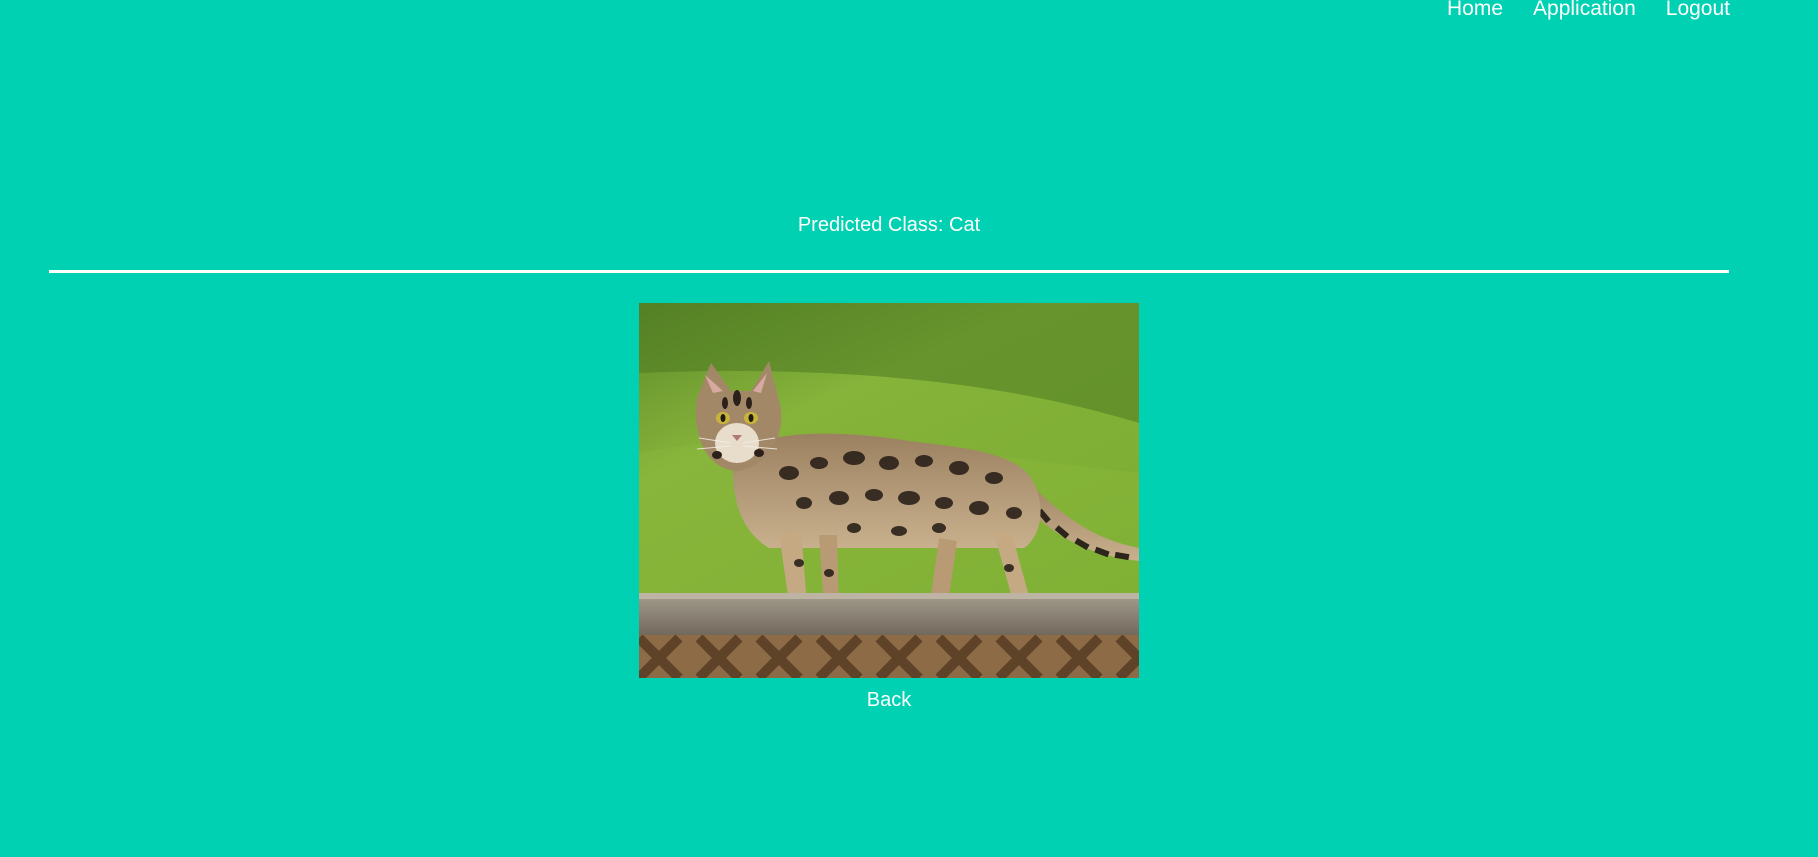  Describe the element at coordinates (1475, 10) in the screenshot. I see `nav-home-link: Home` at that location.